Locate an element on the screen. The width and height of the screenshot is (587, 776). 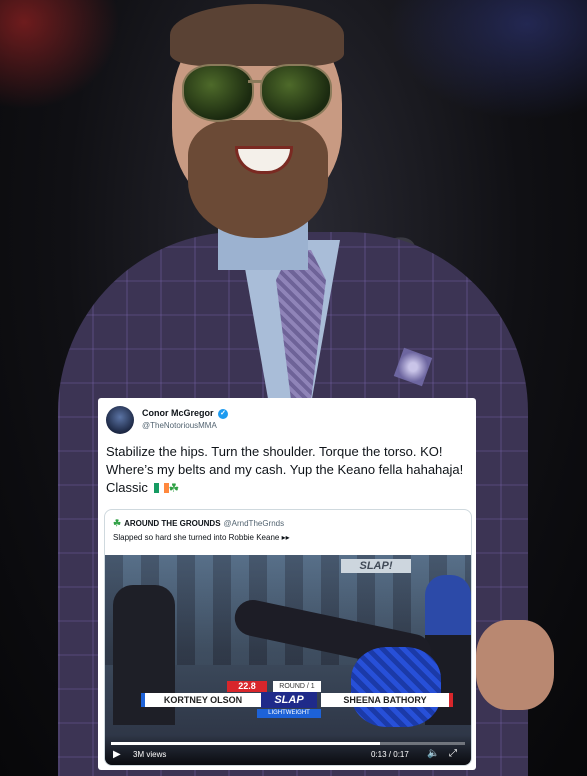
irish-flag-icon is located at coordinates (161, 488).